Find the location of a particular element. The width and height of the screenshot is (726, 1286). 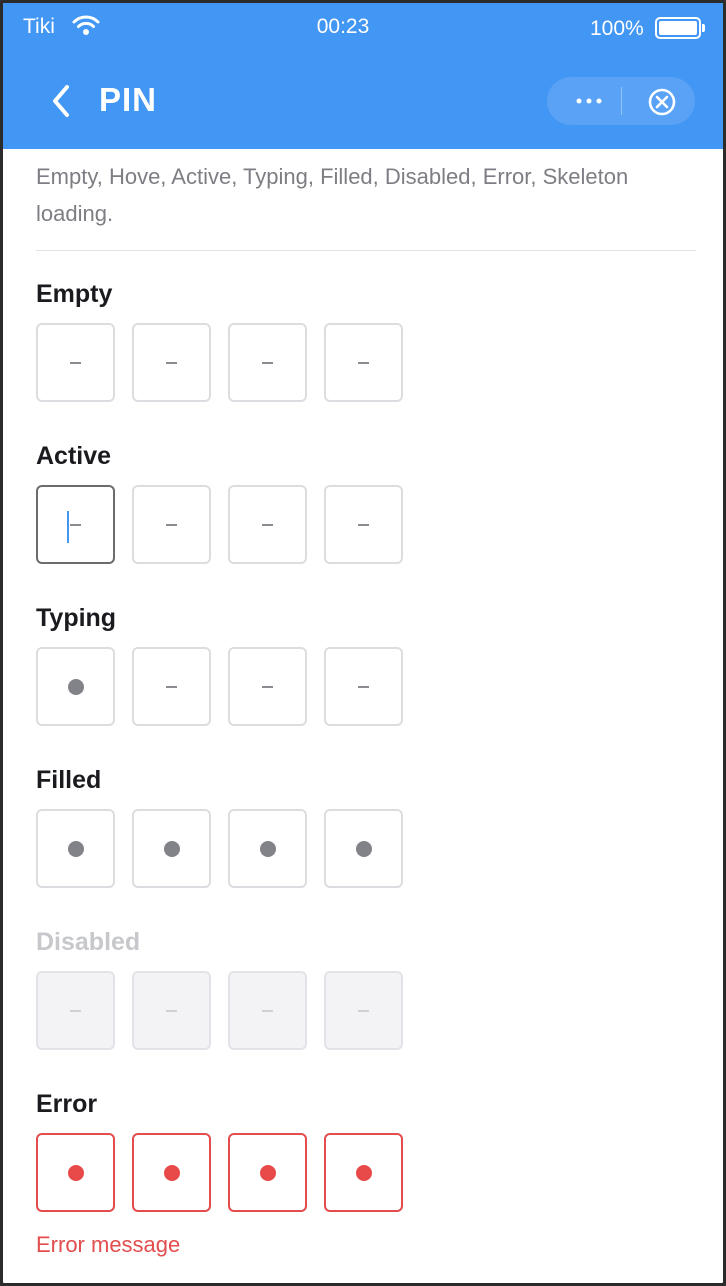

close-circle-icon is located at coordinates (662, 102).